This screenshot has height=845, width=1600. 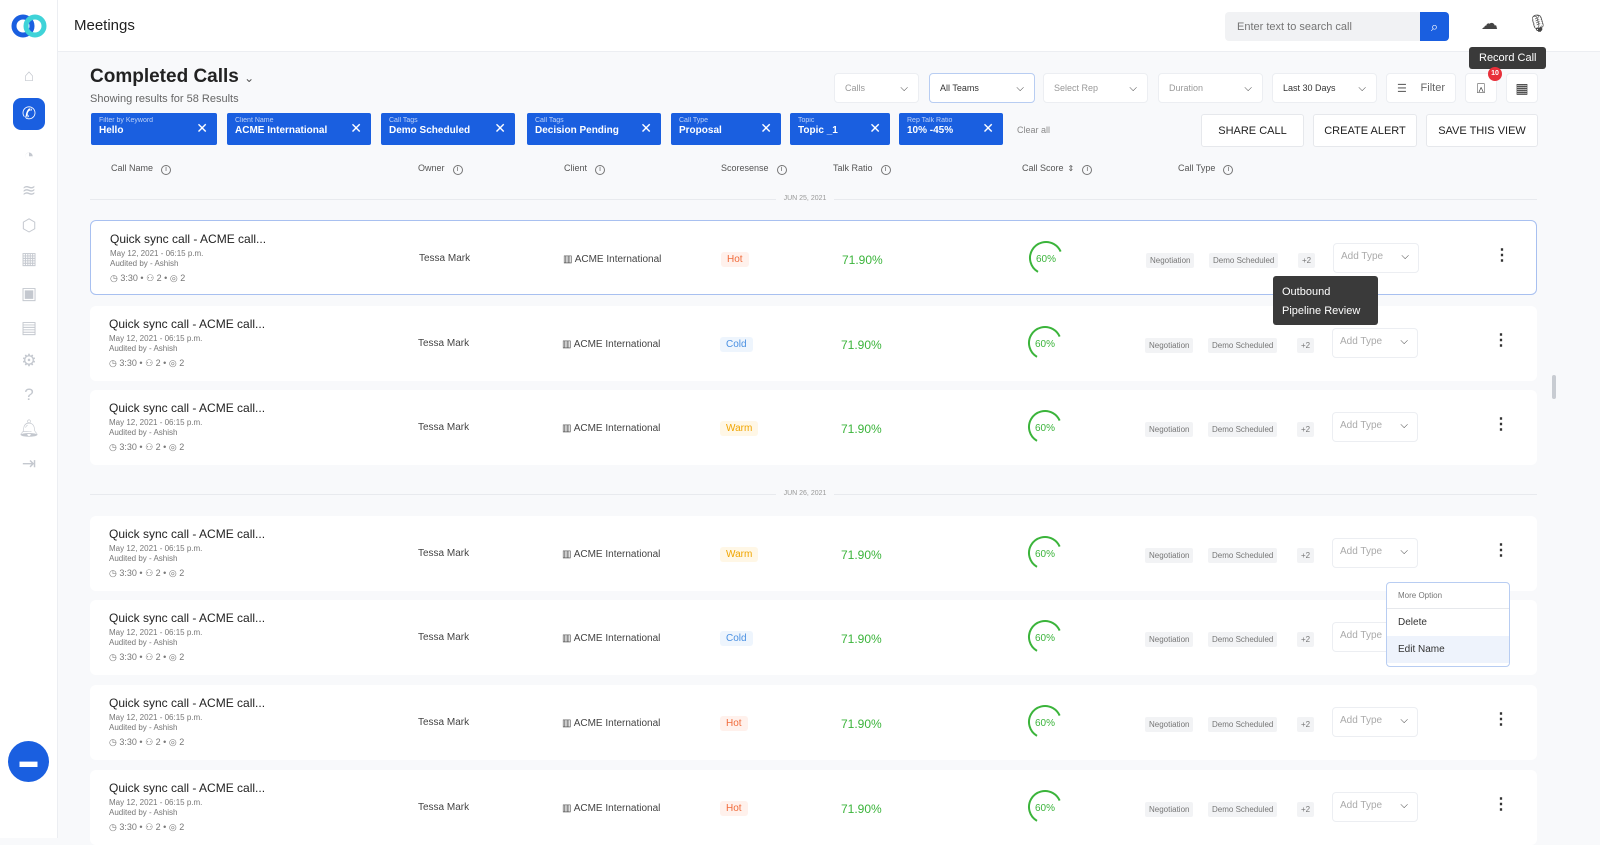 What do you see at coordinates (1522, 88) in the screenshot?
I see `schedule-button: ▦` at bounding box center [1522, 88].